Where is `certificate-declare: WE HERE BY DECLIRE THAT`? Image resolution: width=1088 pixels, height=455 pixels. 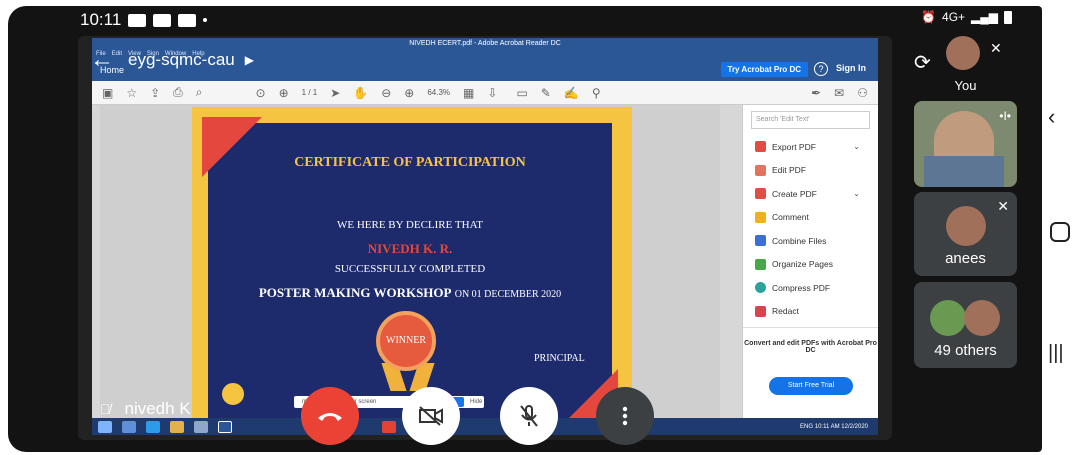 certificate-declare: WE HERE BY DECLIRE THAT is located at coordinates (410, 225).